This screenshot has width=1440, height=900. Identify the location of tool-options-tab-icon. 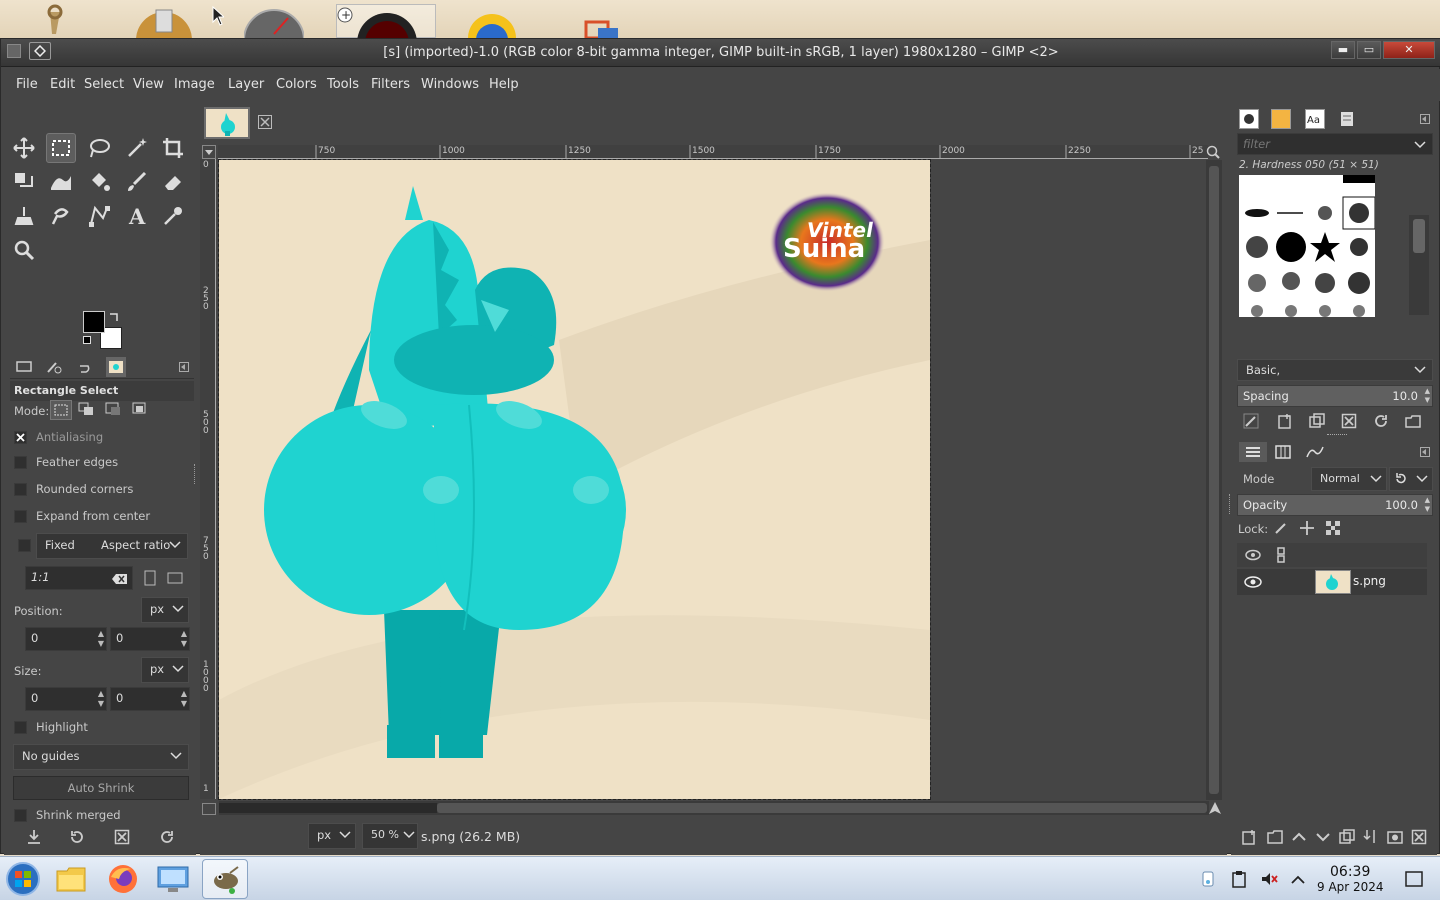
(24, 367).